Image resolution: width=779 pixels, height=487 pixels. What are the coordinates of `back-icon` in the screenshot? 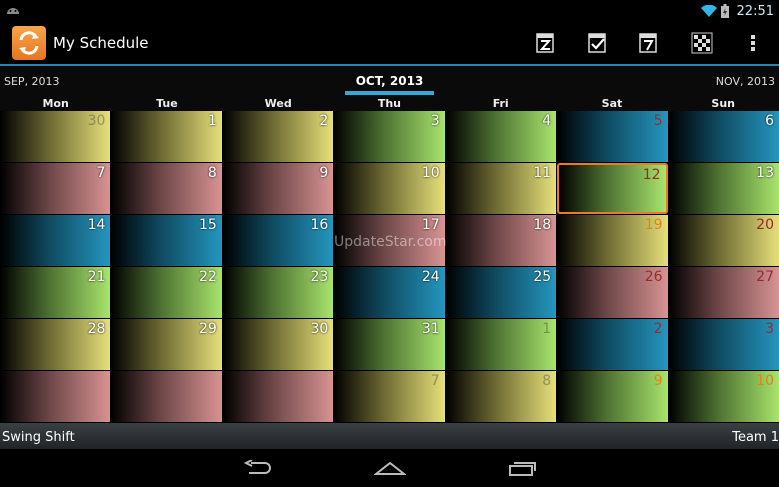 It's located at (258, 468).